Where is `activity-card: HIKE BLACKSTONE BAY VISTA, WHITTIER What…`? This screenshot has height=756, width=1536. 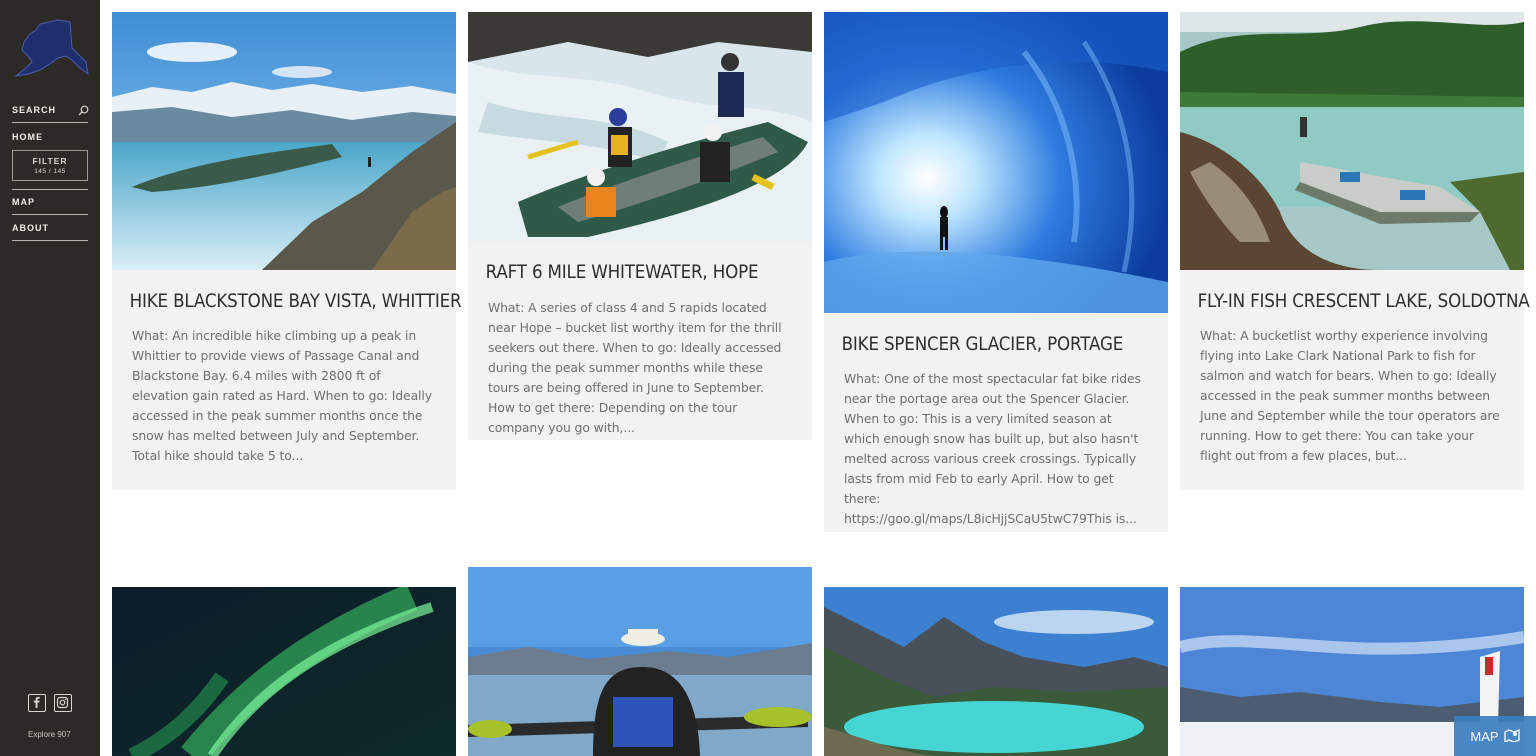 activity-card: HIKE BLACKSTONE BAY VISTA, WHITTIER What… is located at coordinates (287, 251).